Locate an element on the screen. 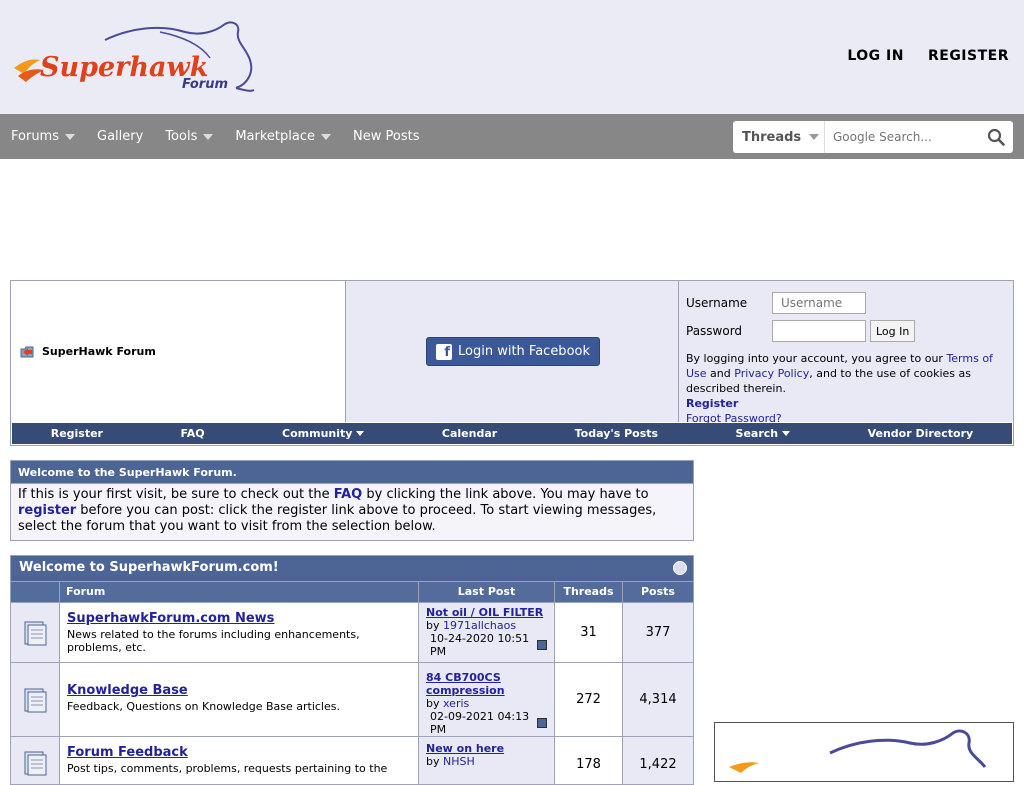 The image size is (1024, 785). password-field is located at coordinates (819, 331).